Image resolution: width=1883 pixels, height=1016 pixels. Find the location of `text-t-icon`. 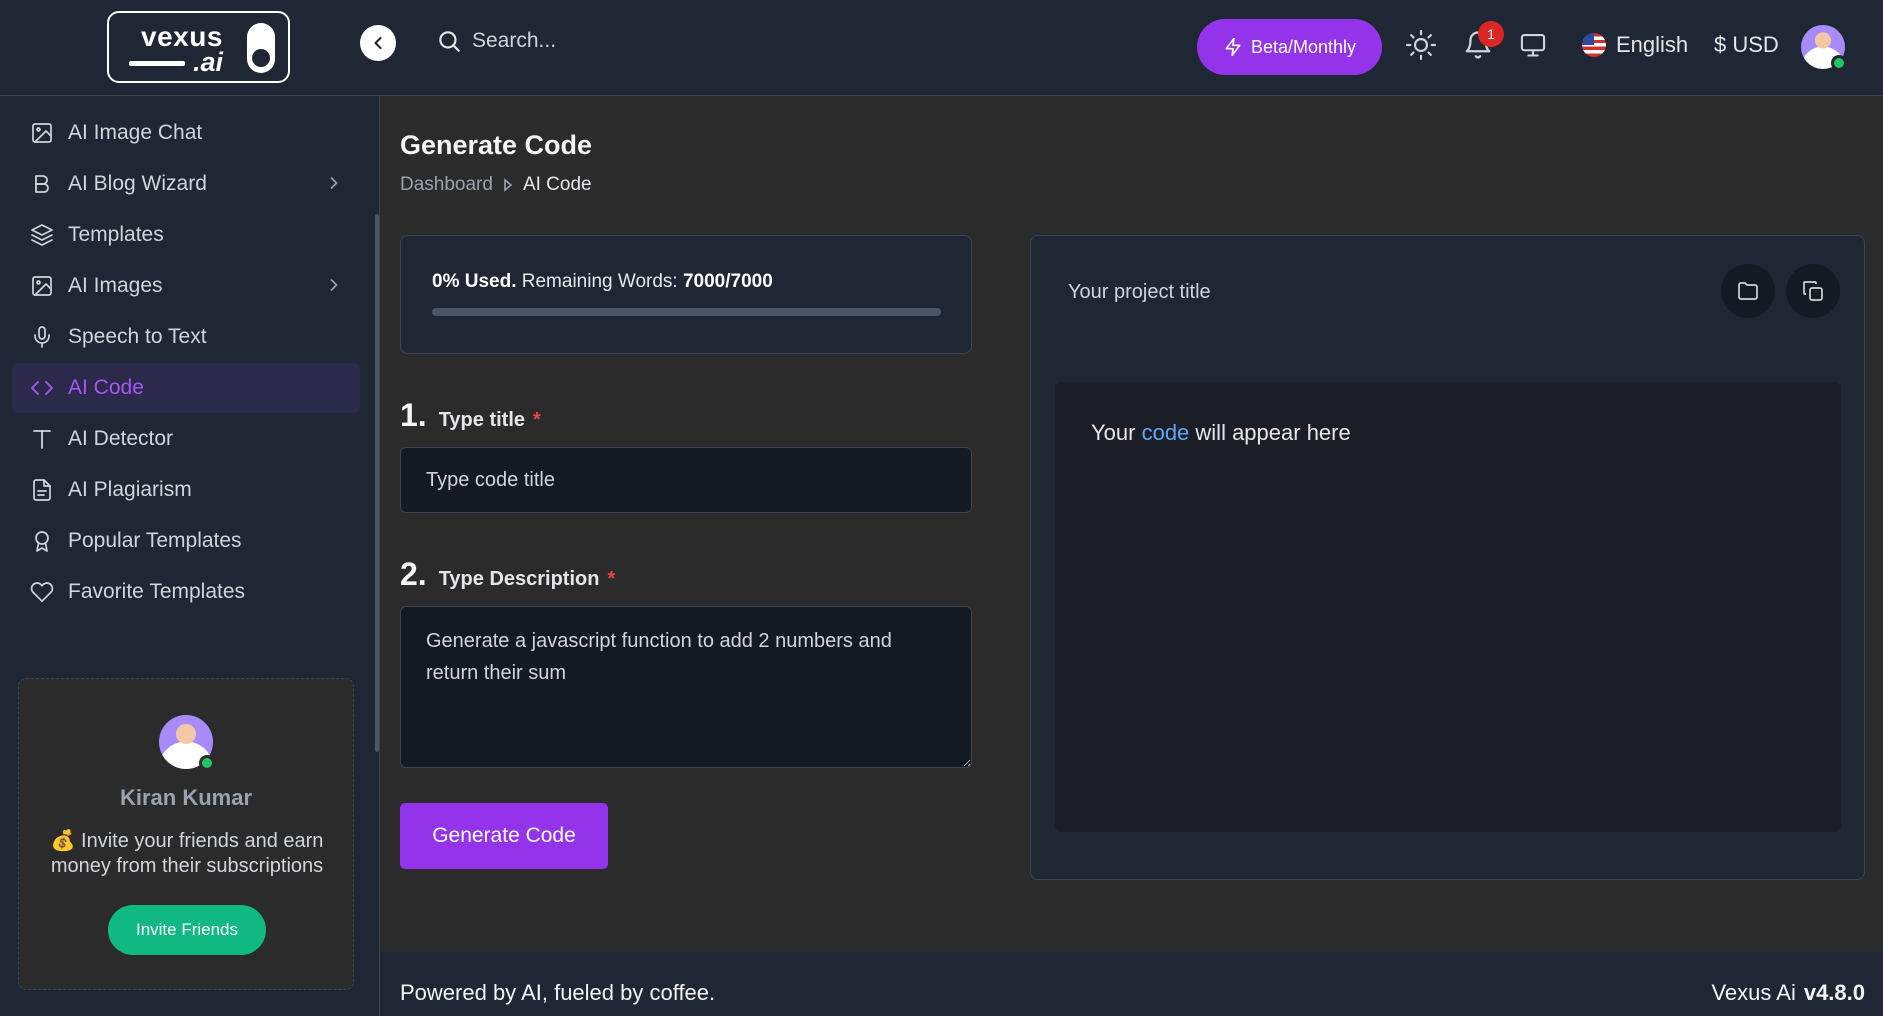

text-t-icon is located at coordinates (42, 439).